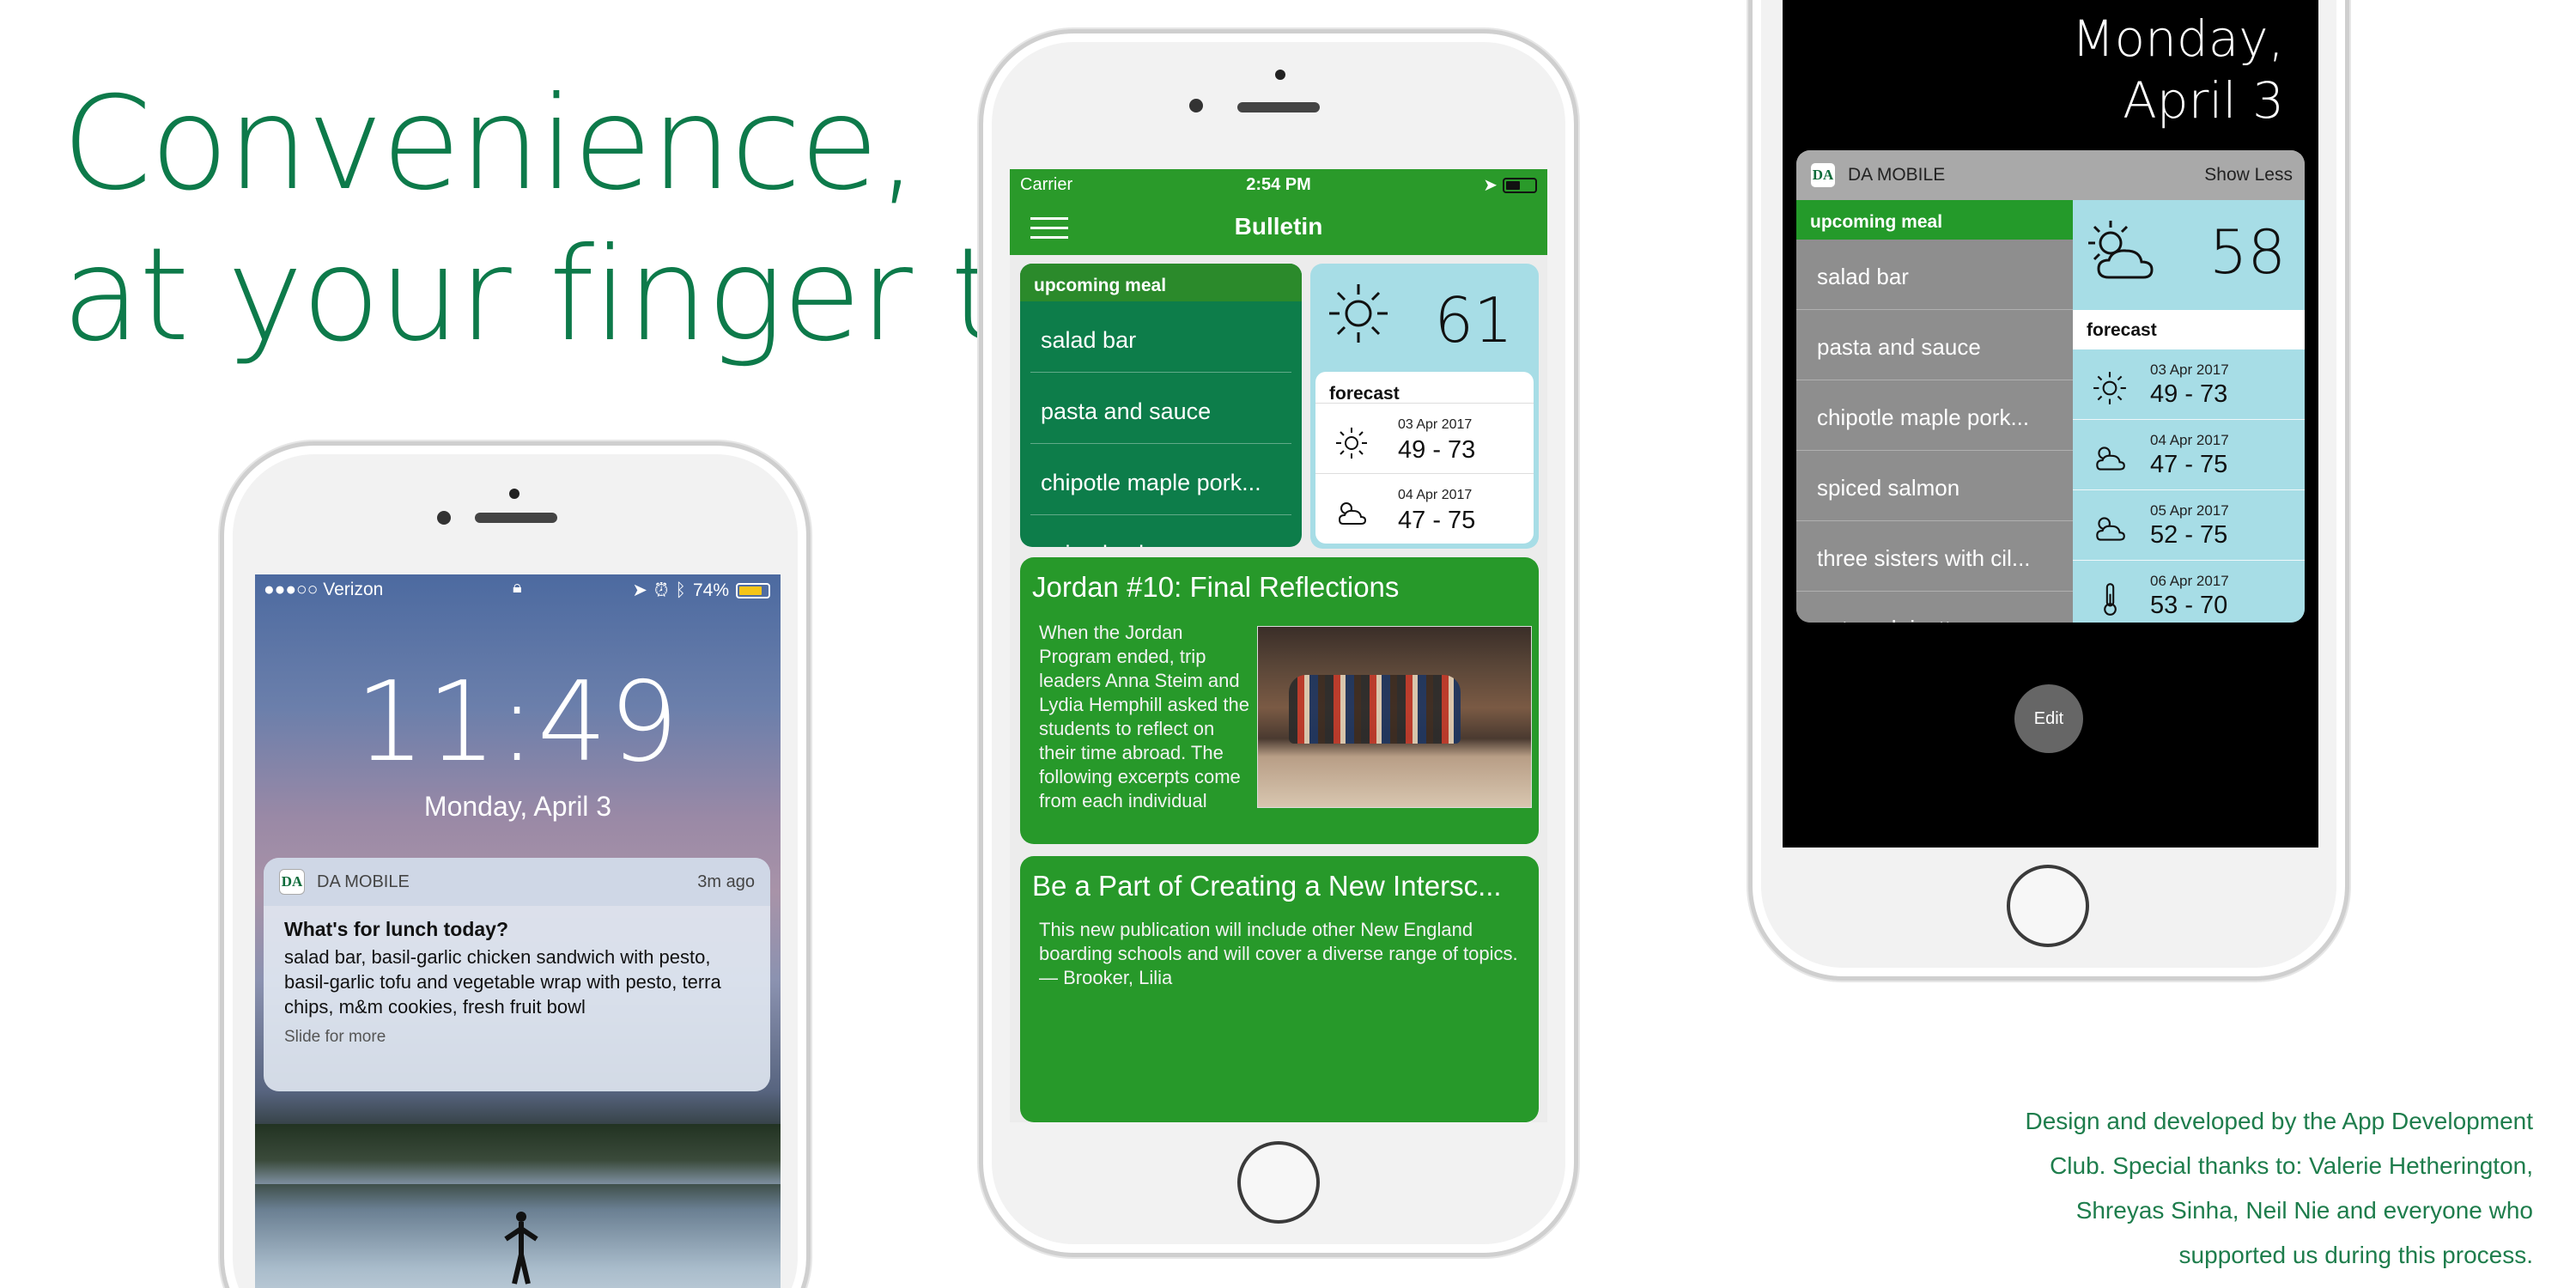  I want to click on lock-time: 11:49, so click(518, 723).